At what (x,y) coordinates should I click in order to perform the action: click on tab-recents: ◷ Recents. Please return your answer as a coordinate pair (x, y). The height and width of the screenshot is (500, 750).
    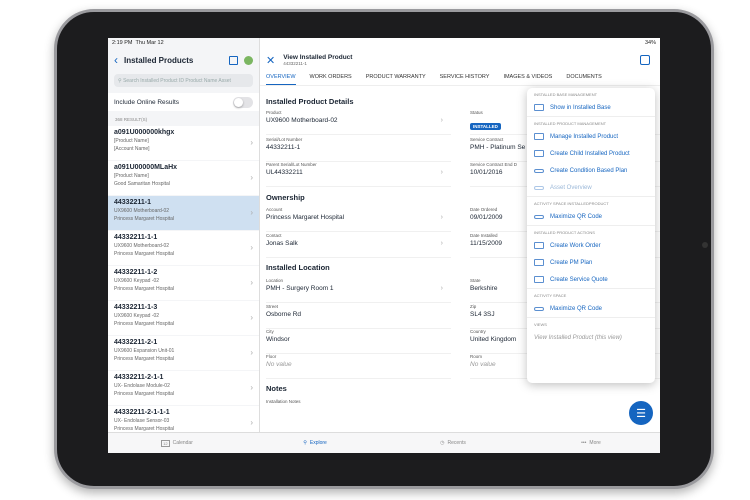
    Looking at the image, I should click on (453, 443).